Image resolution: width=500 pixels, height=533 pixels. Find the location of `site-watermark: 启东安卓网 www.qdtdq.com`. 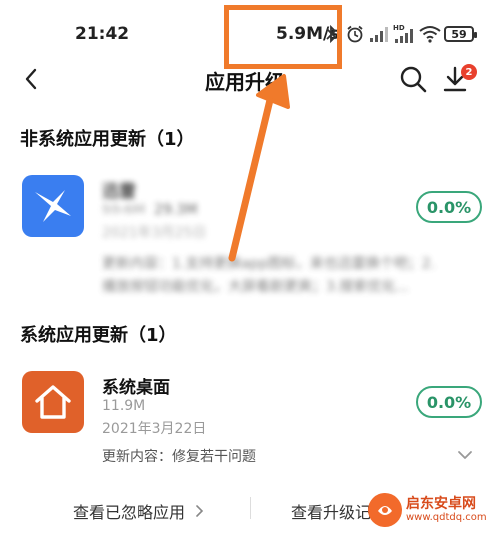

site-watermark: 启东安卓网 www.qdtdq.com is located at coordinates (433, 510).